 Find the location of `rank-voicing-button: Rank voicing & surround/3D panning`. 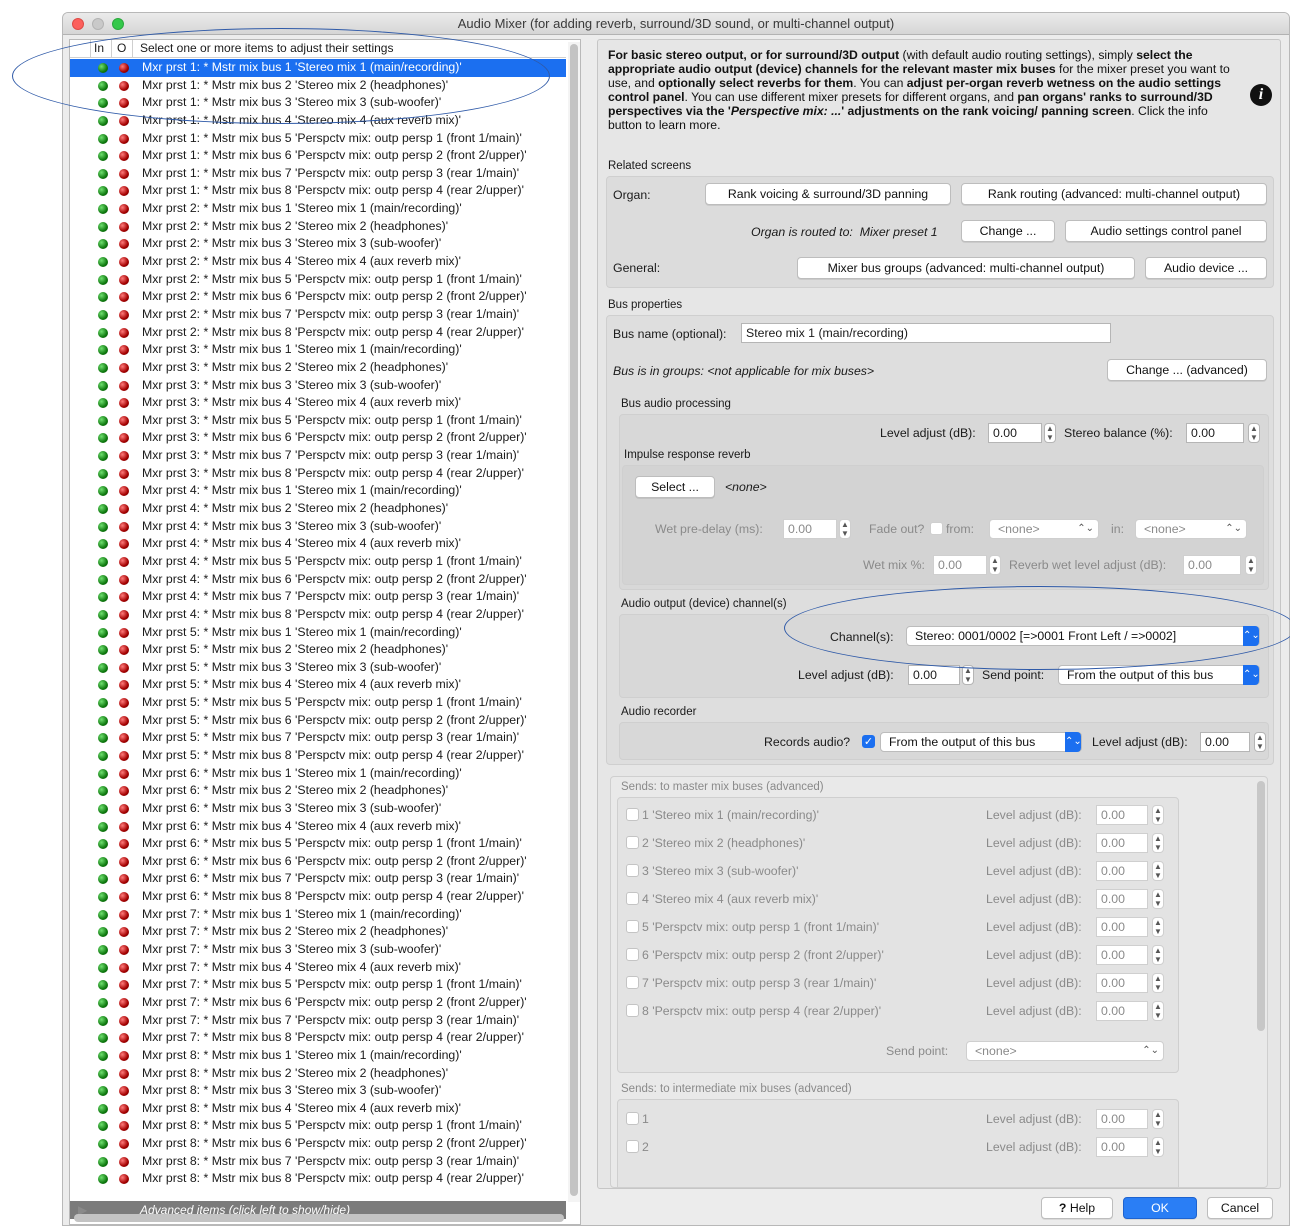

rank-voicing-button: Rank voicing & surround/3D panning is located at coordinates (828, 194).